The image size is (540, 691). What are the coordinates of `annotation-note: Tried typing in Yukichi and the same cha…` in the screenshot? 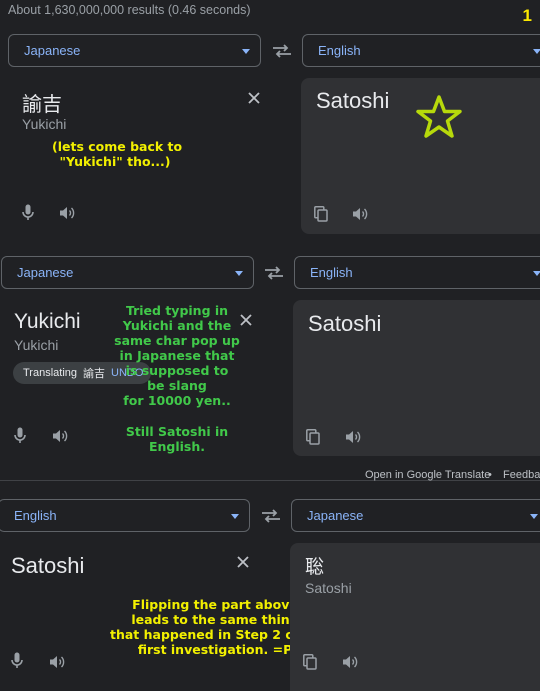 It's located at (177, 355).